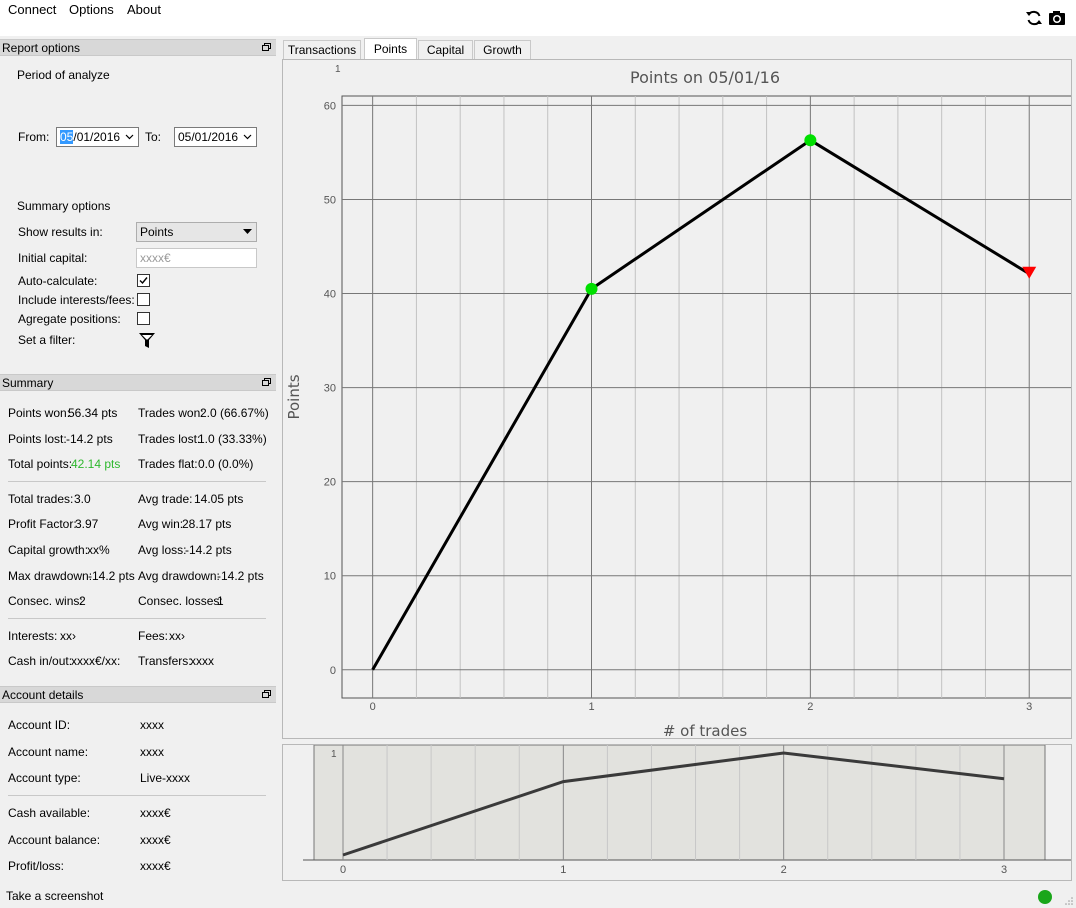 The height and width of the screenshot is (908, 1076). I want to click on show-results-select: Points, so click(196, 232).